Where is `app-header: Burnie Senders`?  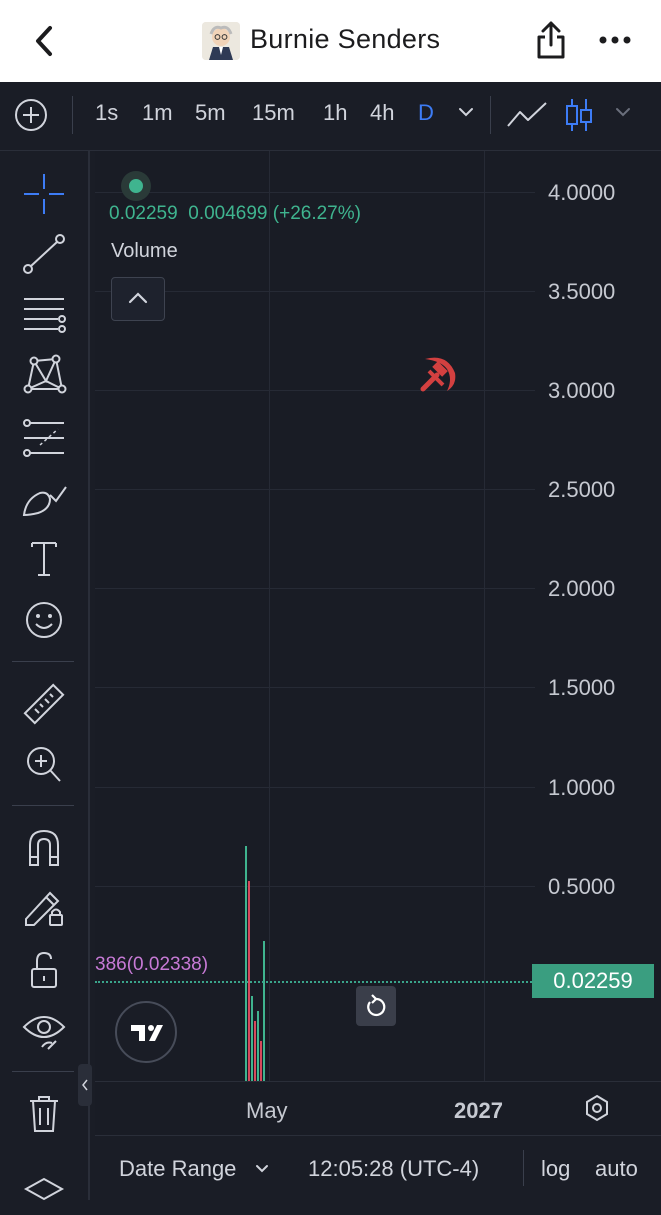
app-header: Burnie Senders is located at coordinates (330, 41).